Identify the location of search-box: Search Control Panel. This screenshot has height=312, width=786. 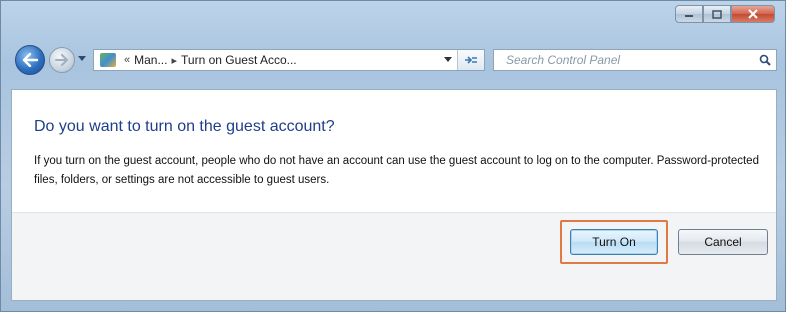
(635, 60).